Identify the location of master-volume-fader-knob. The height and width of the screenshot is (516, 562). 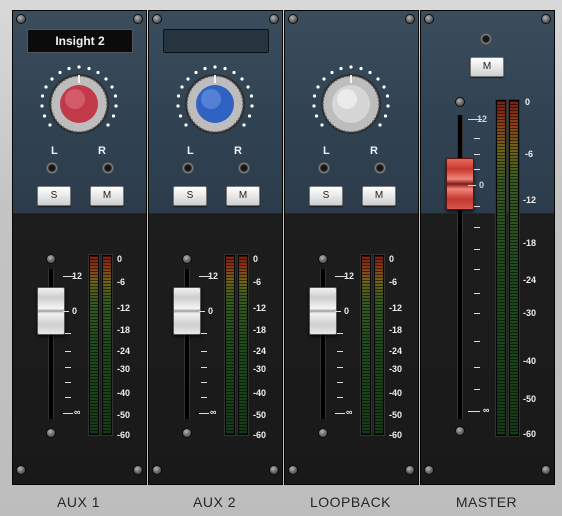
(460, 184).